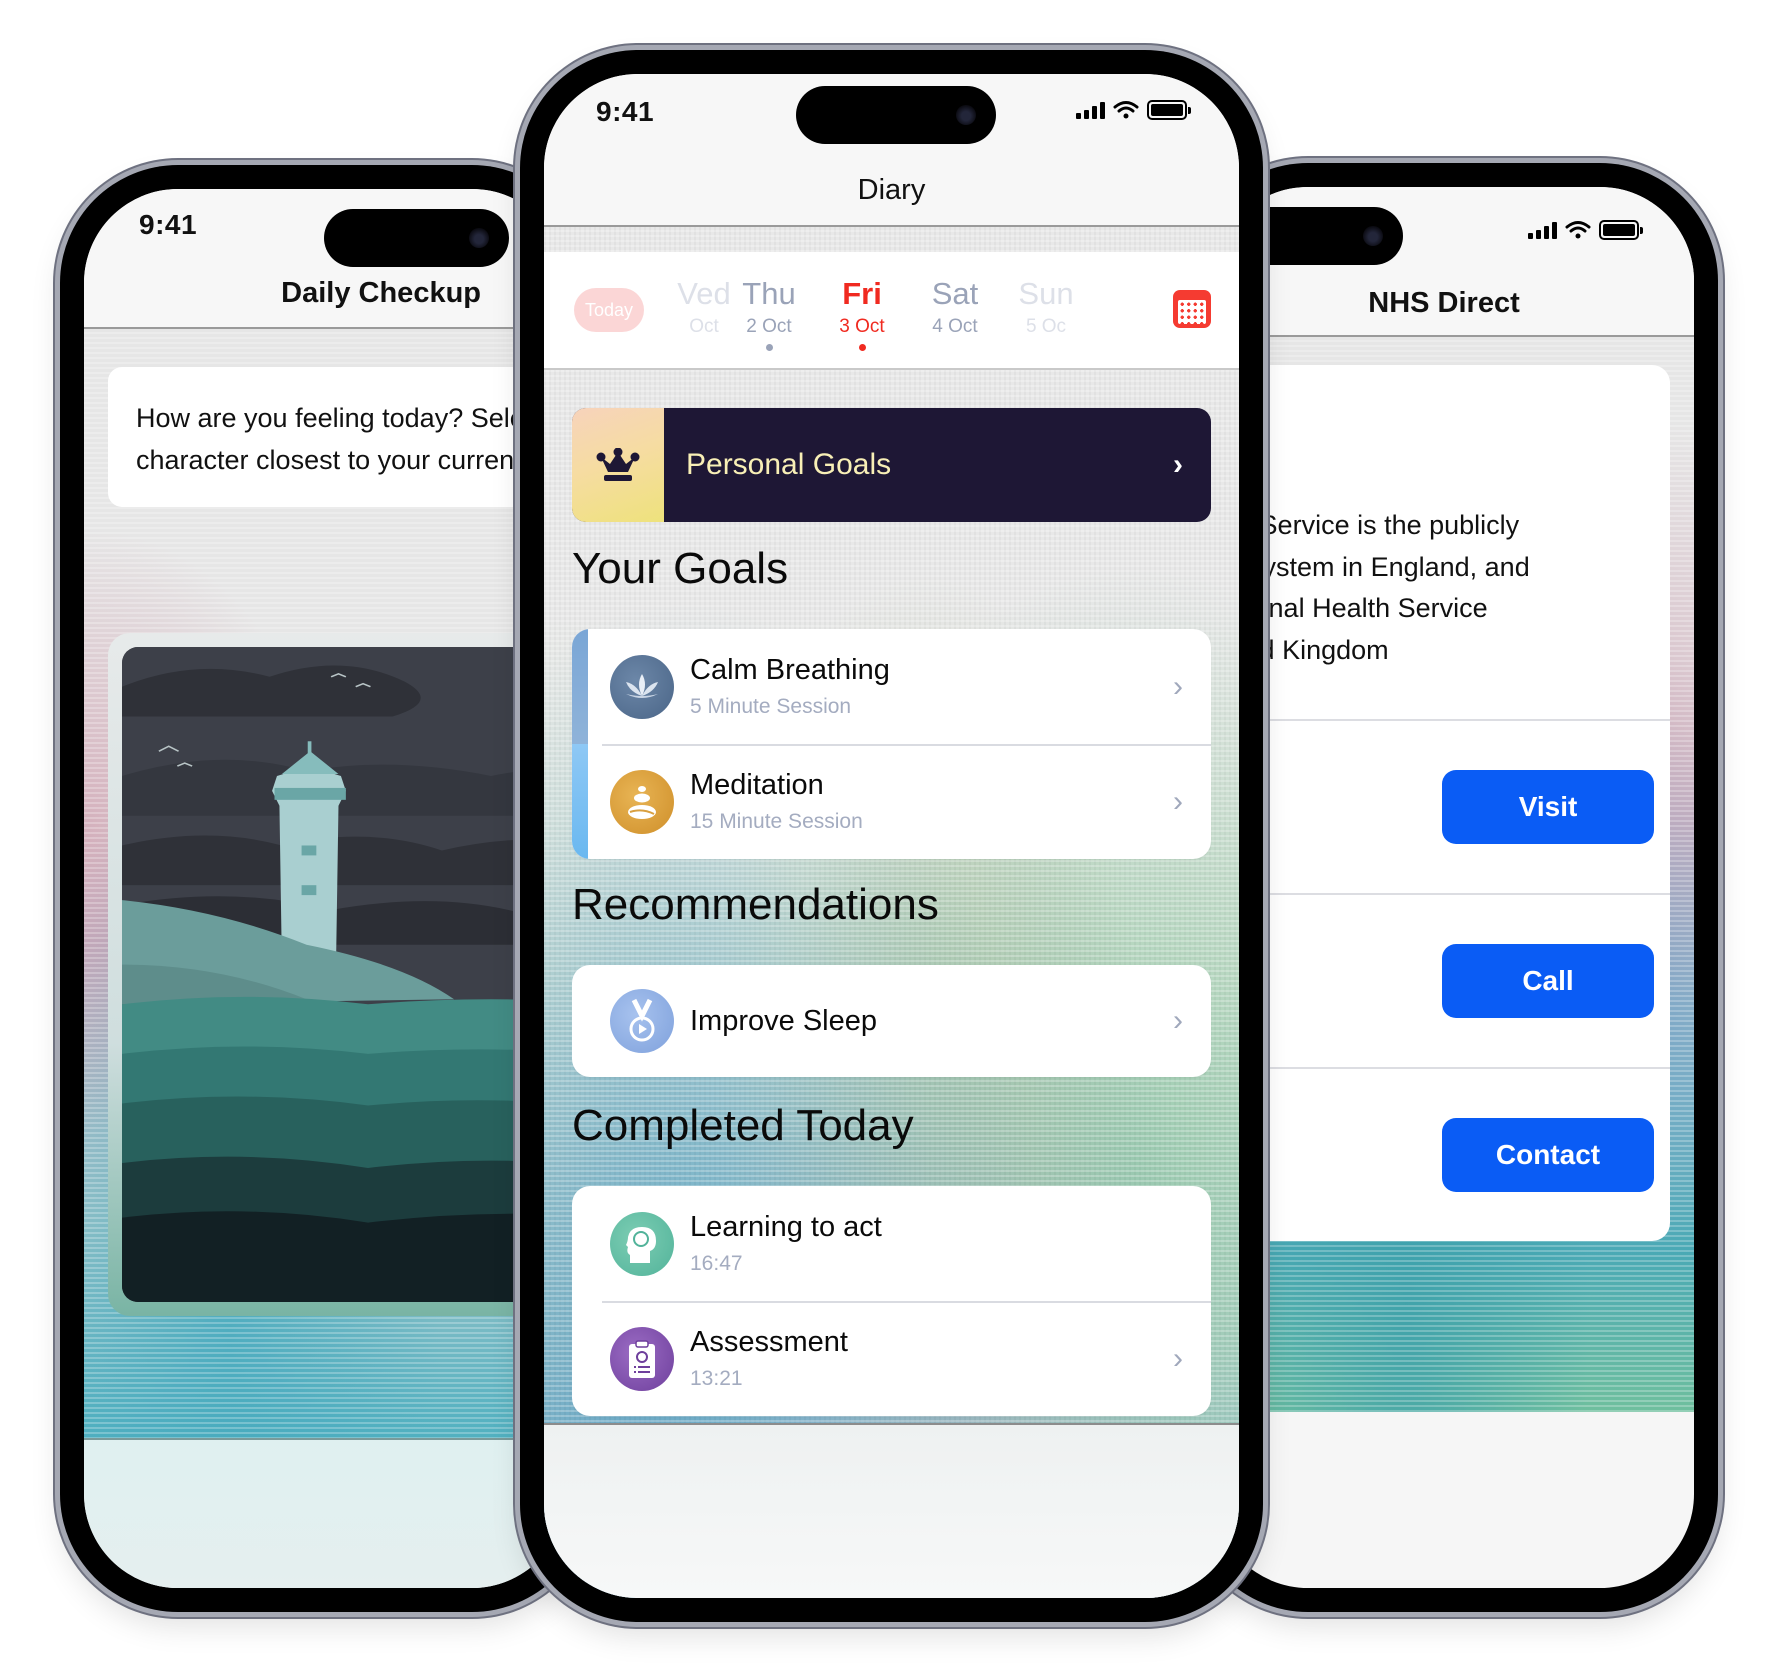  I want to click on day-date: 3 Oct, so click(862, 326).